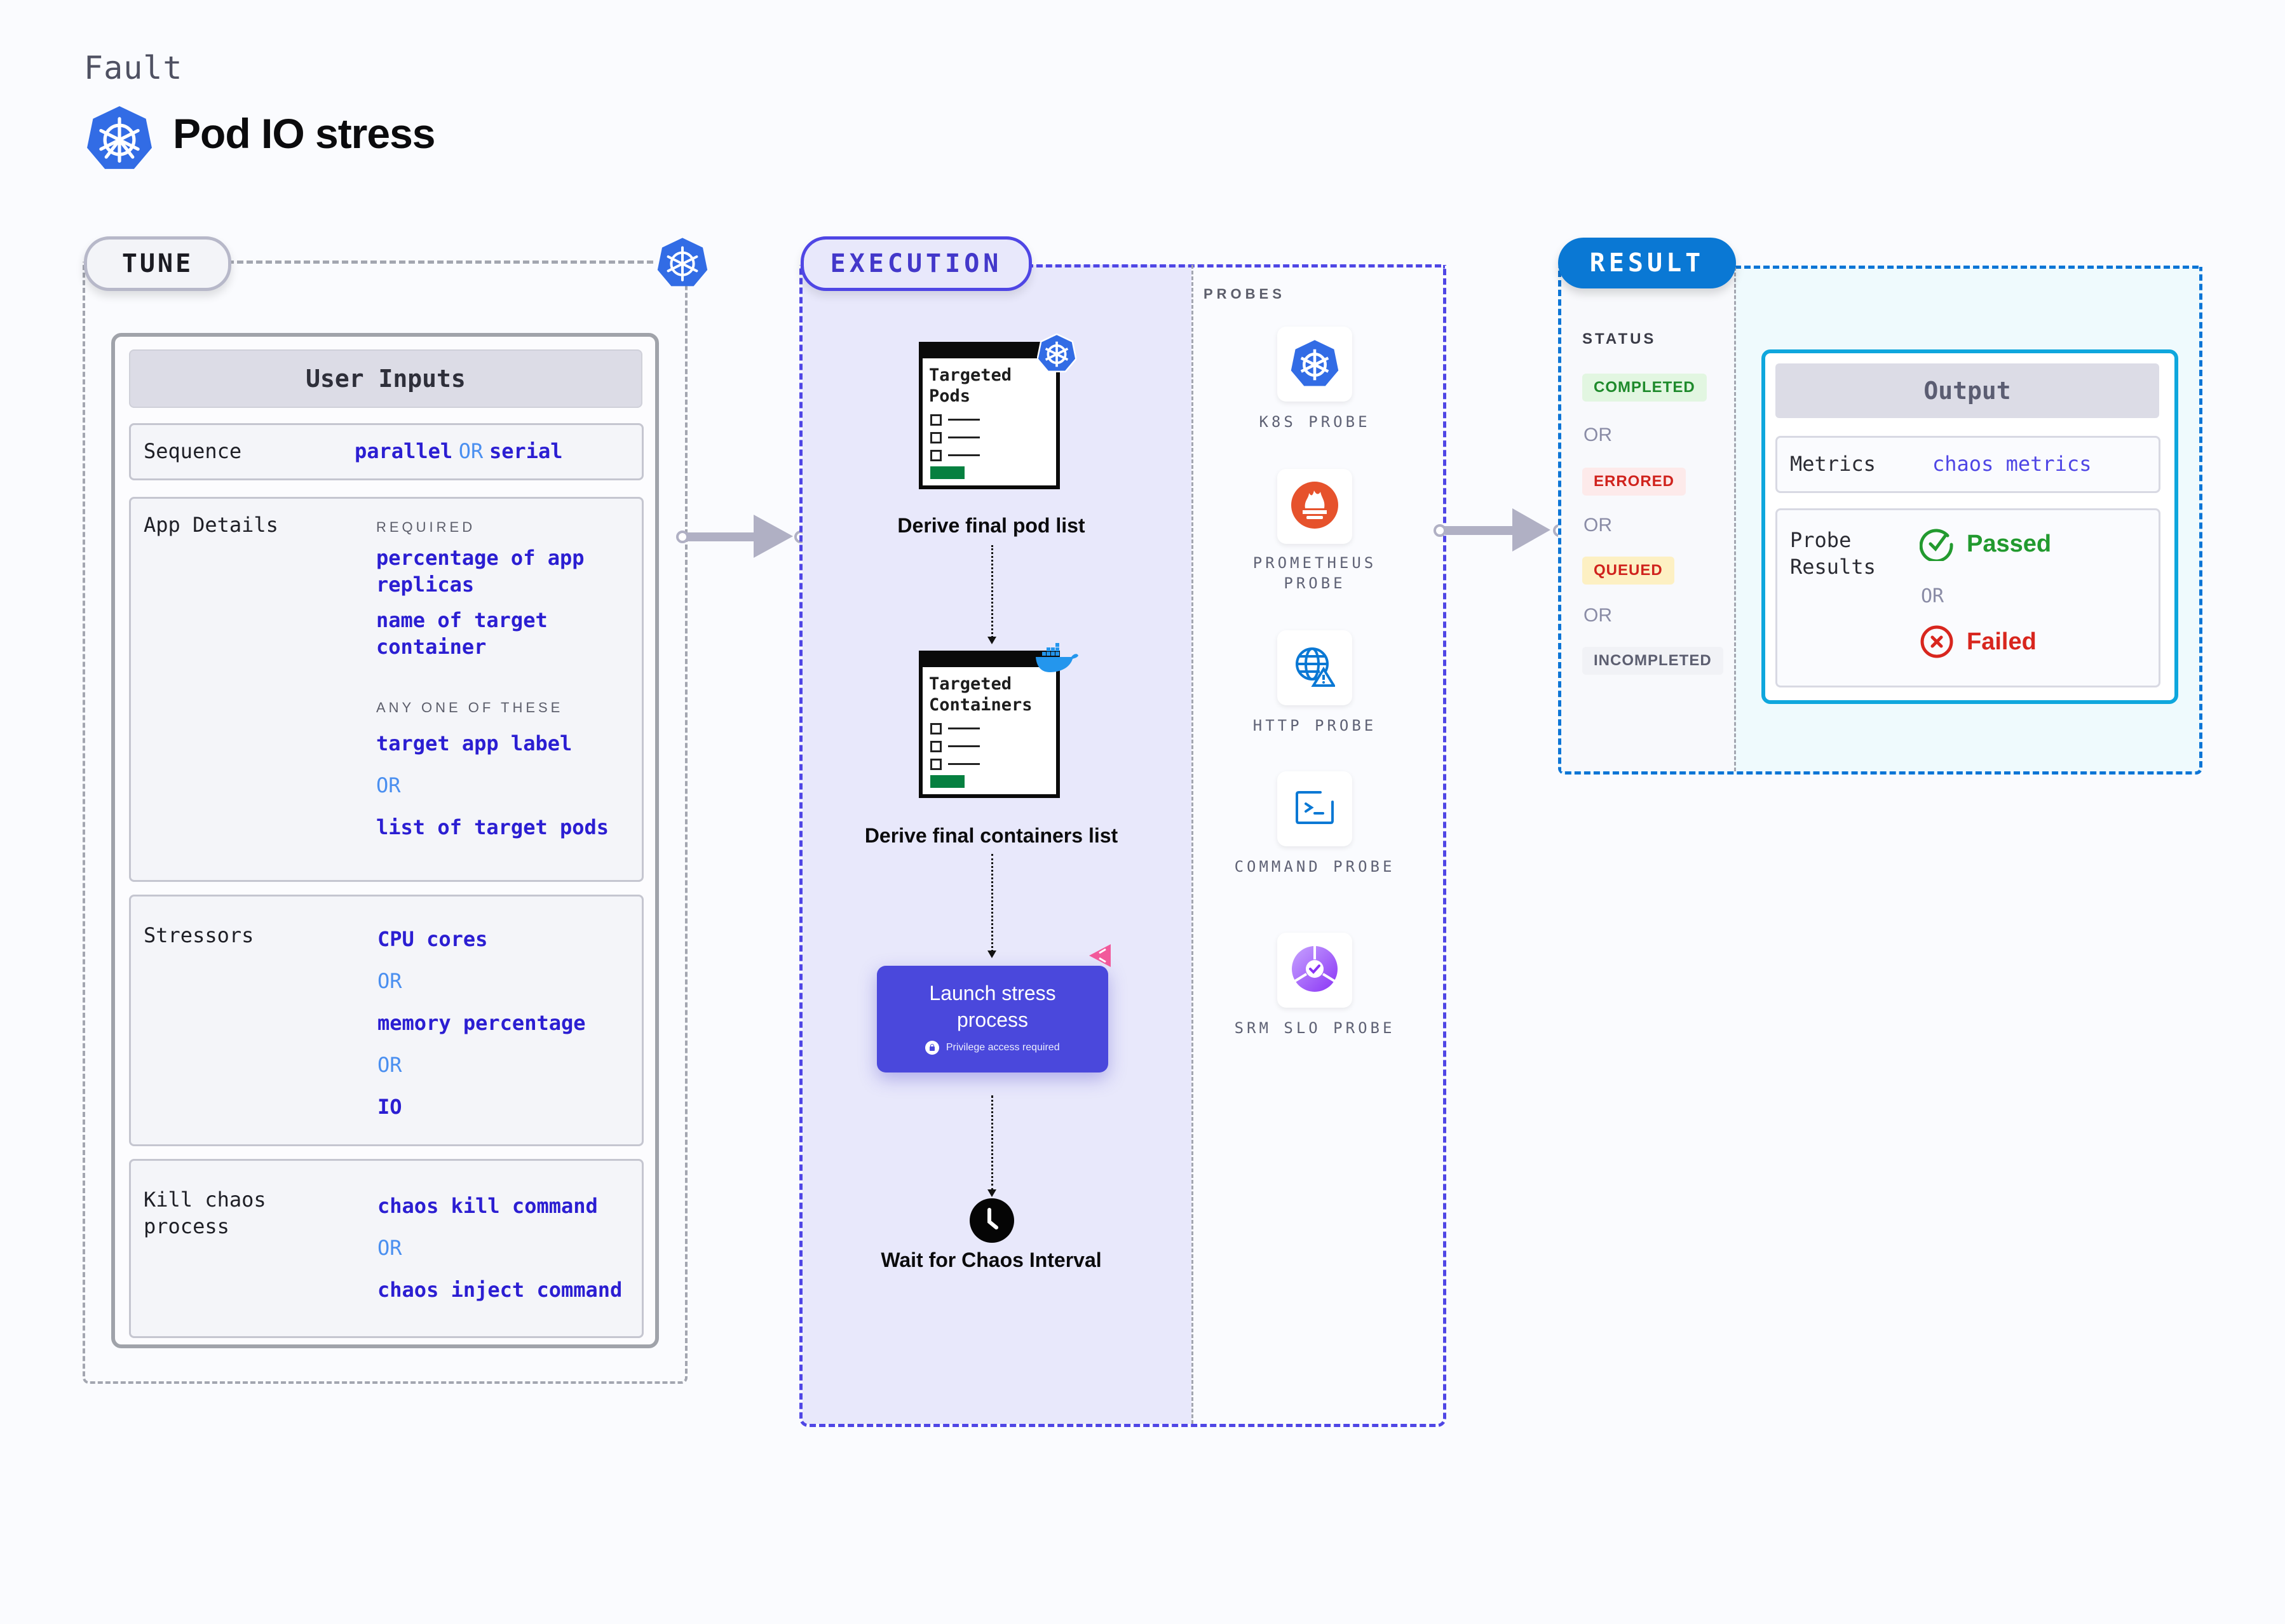 This screenshot has width=2285, height=1624. I want to click on sequence-value-serial: serial, so click(526, 451).